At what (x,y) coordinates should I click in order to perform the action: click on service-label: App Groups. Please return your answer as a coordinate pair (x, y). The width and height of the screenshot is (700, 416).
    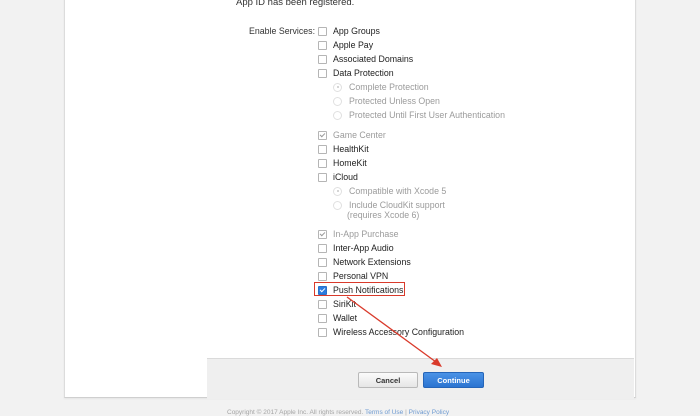
    Looking at the image, I should click on (356, 31).